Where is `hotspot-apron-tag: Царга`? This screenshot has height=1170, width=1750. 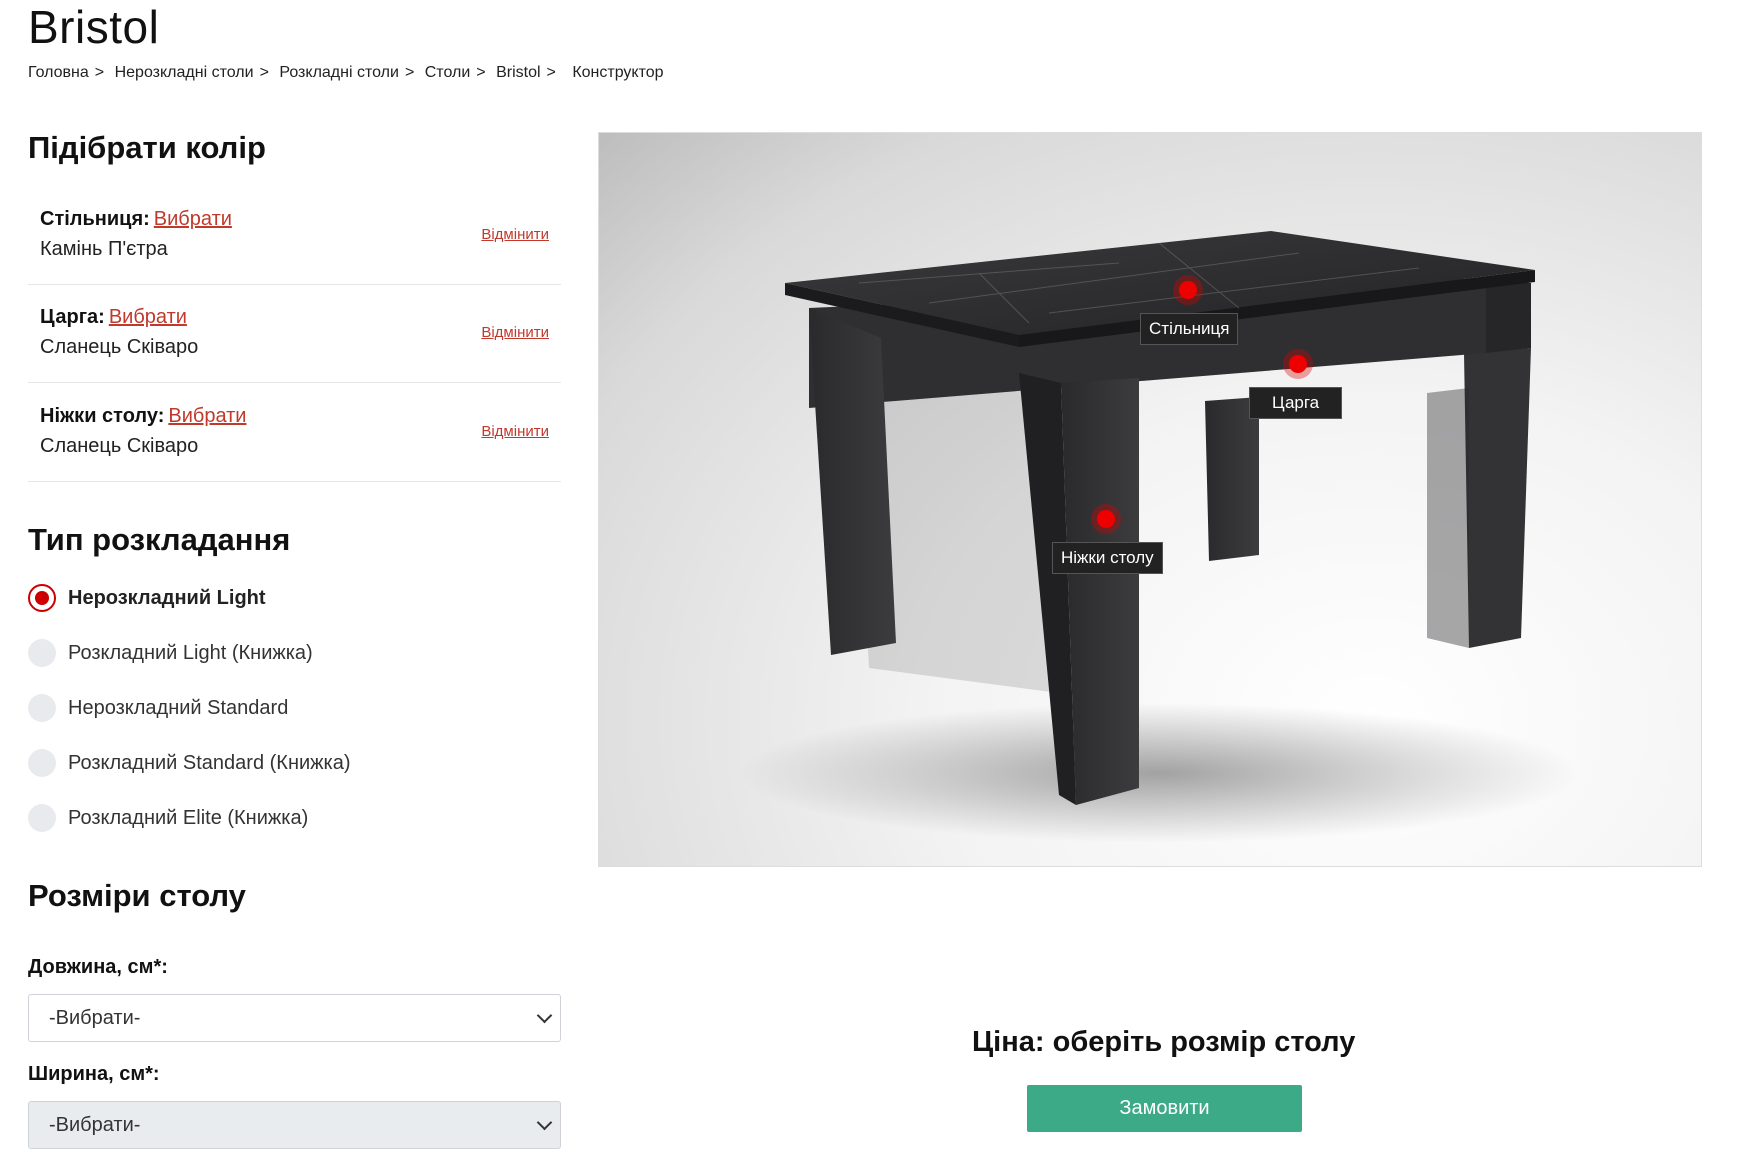 hotspot-apron-tag: Царга is located at coordinates (1296, 403).